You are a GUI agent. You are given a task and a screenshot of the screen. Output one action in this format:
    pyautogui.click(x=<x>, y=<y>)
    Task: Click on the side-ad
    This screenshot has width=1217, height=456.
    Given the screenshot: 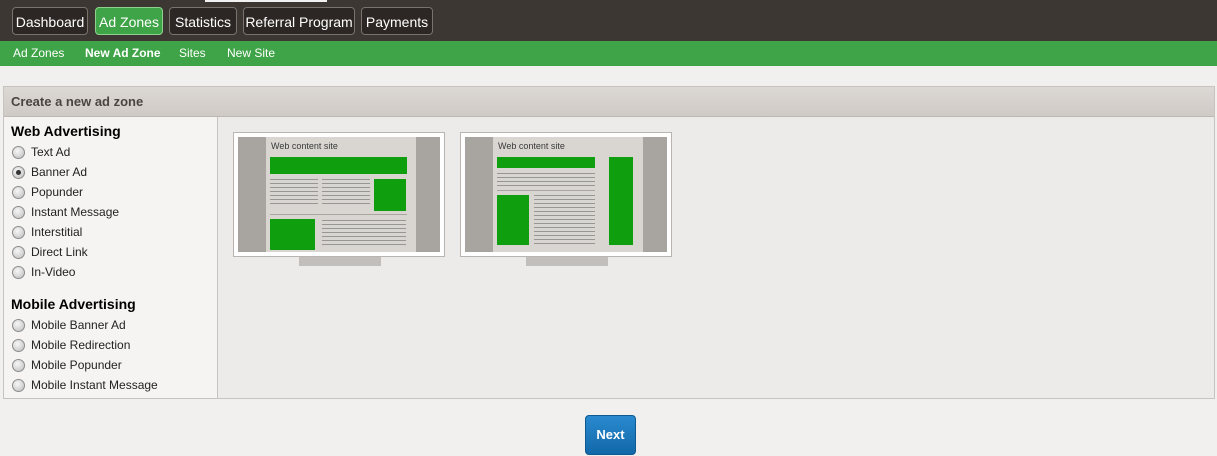 What is the action you would take?
    pyautogui.click(x=513, y=220)
    